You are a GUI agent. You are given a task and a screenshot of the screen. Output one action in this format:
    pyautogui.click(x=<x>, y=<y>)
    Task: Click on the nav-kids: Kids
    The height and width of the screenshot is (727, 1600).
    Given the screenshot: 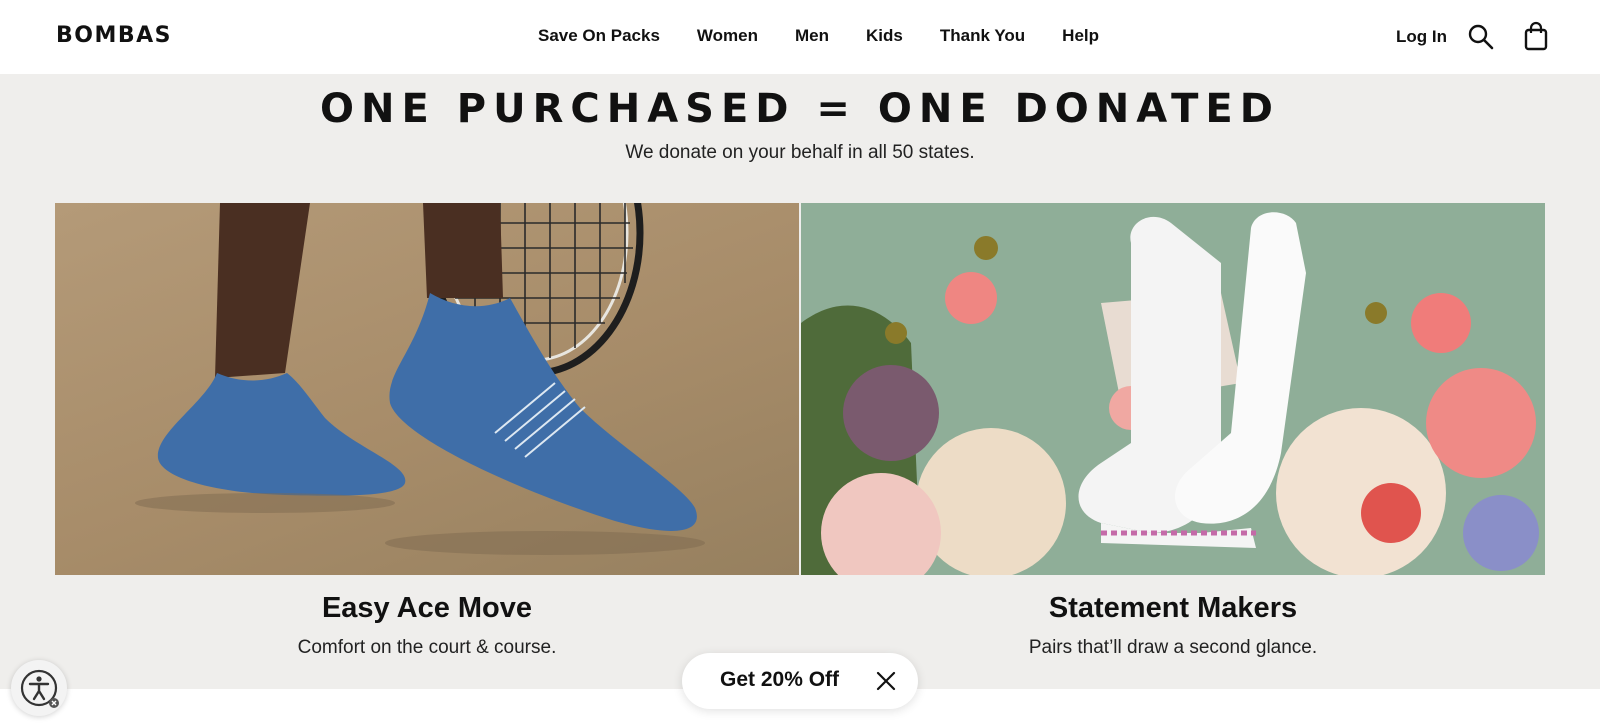 What is the action you would take?
    pyautogui.click(x=884, y=36)
    